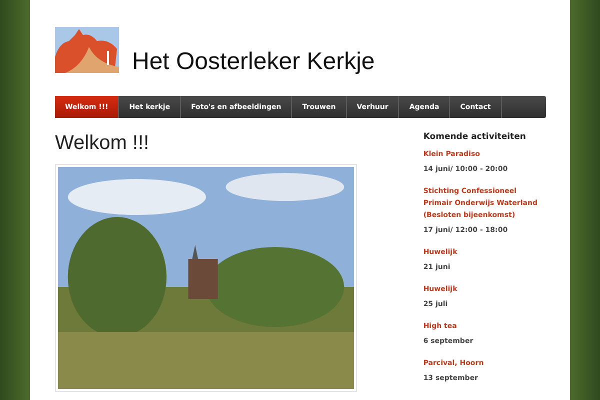 This screenshot has height=400, width=600. Describe the element at coordinates (102, 143) in the screenshot. I see `page-heading: Welkom !!!` at that location.